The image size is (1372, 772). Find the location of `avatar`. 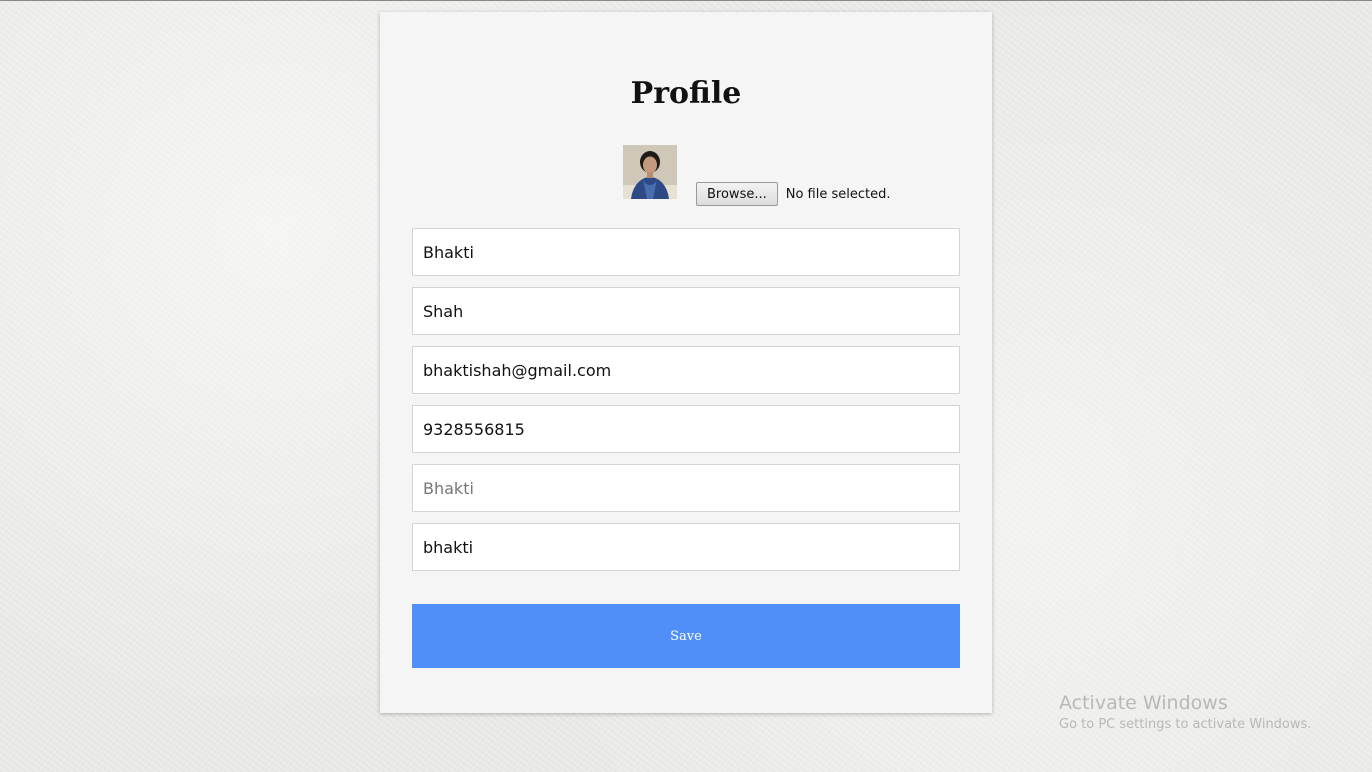

avatar is located at coordinates (650, 172).